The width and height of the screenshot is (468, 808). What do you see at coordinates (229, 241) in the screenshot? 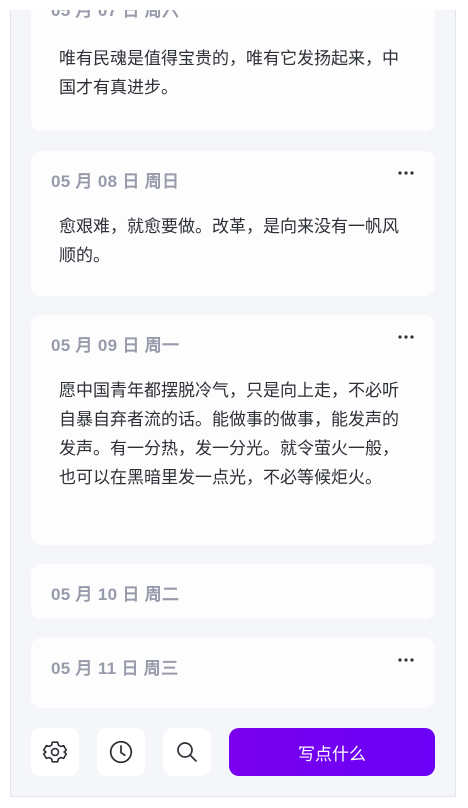
I see `entry-text: 愈艰难，就愈要做。改革，是向来没有一帆风顺的。` at bounding box center [229, 241].